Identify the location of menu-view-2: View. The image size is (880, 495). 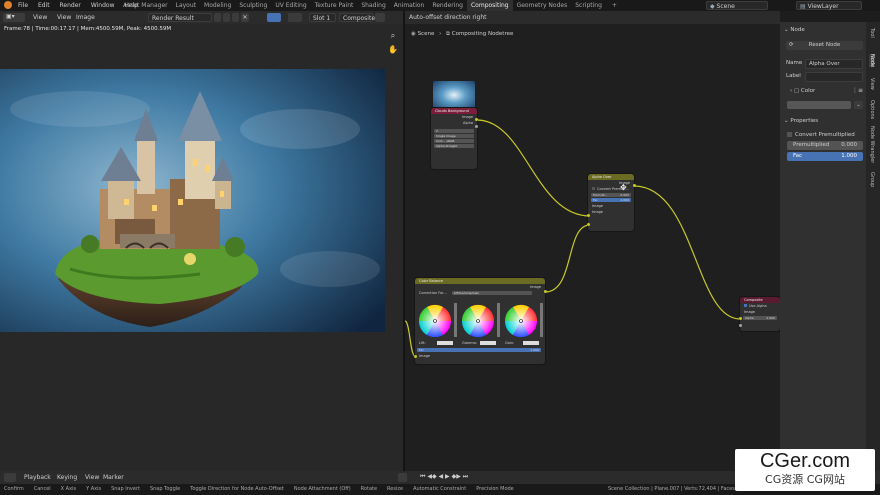
(64, 17).